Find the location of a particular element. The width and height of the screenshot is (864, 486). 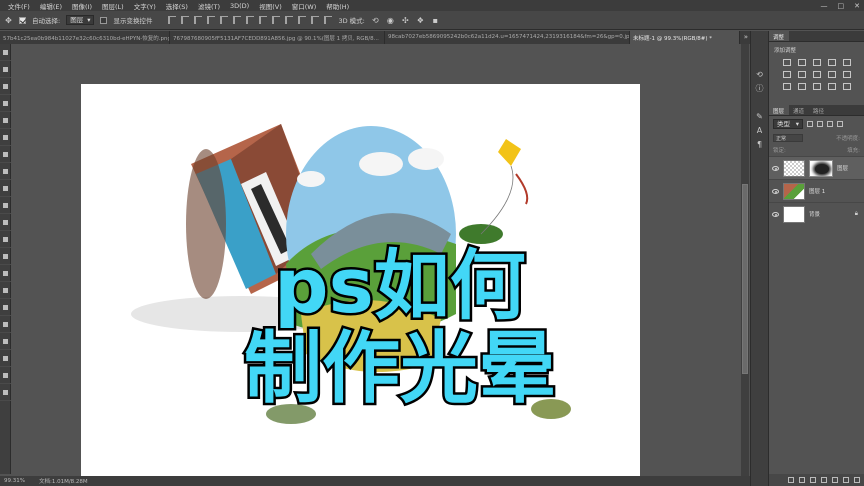

posterize-icon is located at coordinates (802, 86).